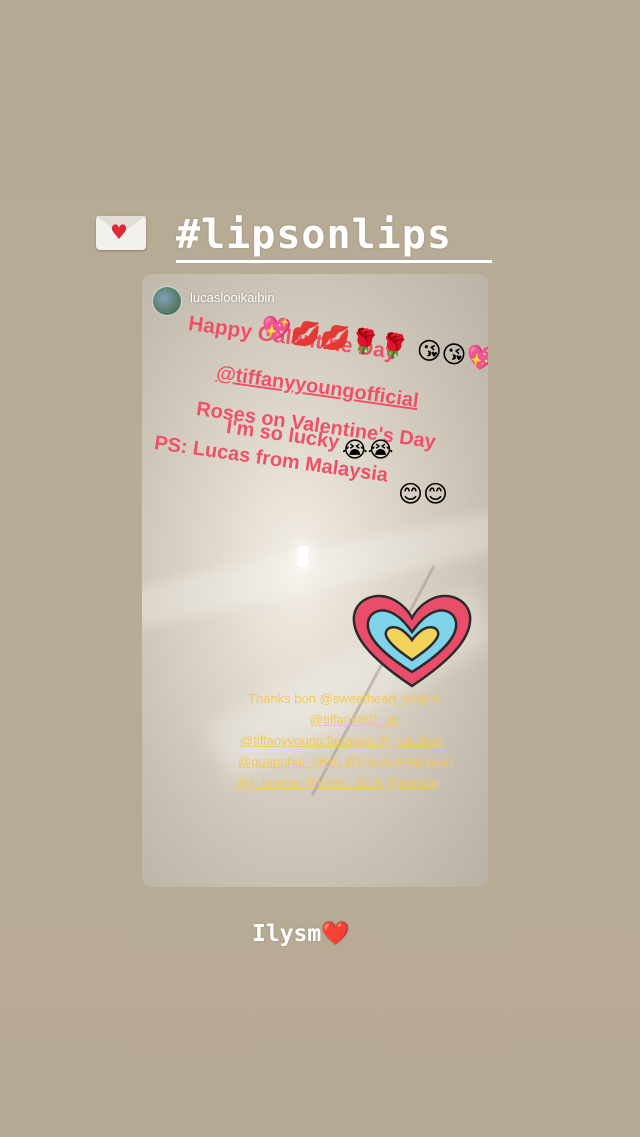  Describe the element at coordinates (232, 297) in the screenshot. I see `username: lucaslooikaibin` at that location.